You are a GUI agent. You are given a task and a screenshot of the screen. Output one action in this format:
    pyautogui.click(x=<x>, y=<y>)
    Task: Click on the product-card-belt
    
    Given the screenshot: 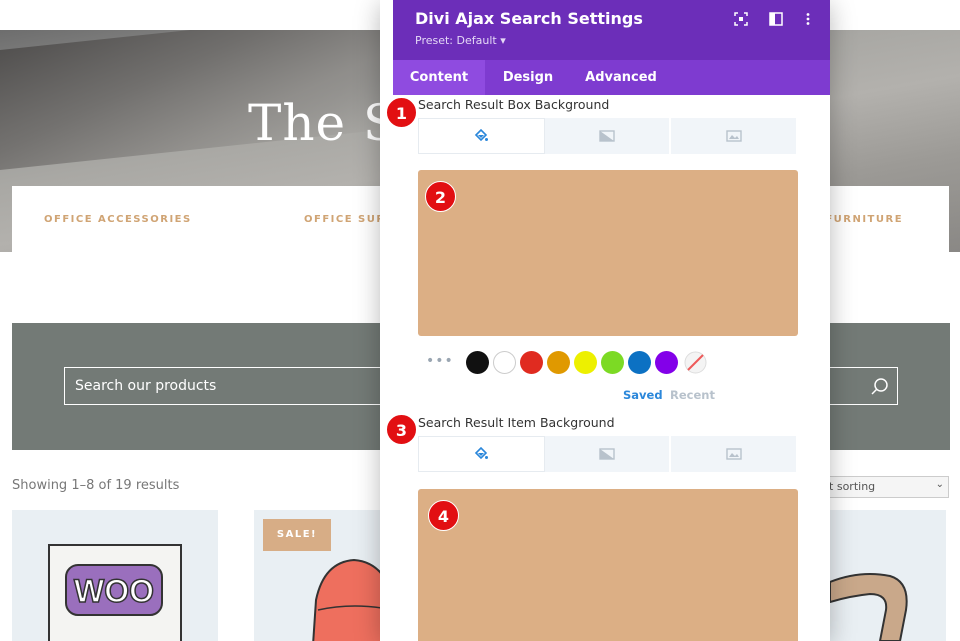 What is the action you would take?
    pyautogui.click(x=887, y=575)
    